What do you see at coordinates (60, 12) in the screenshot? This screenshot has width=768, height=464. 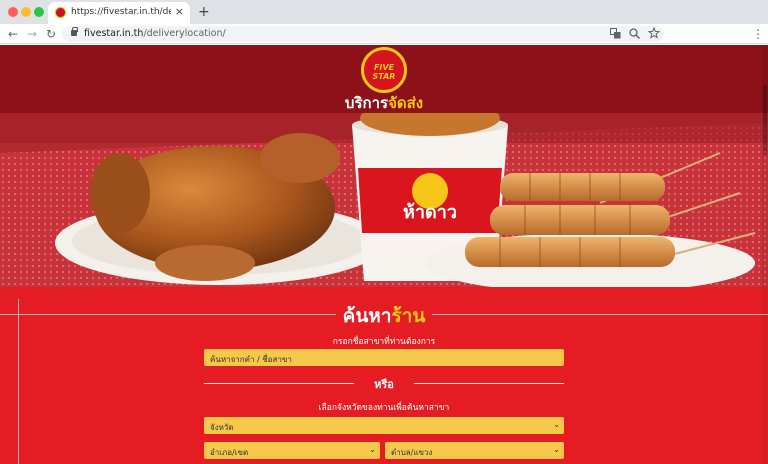 I see `favicon-icon` at bounding box center [60, 12].